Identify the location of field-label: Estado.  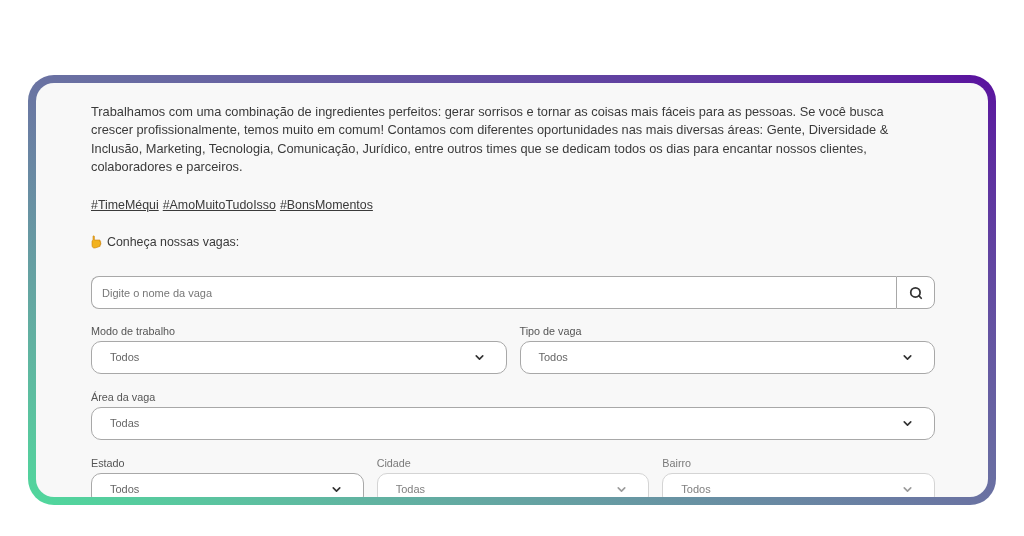
(108, 464).